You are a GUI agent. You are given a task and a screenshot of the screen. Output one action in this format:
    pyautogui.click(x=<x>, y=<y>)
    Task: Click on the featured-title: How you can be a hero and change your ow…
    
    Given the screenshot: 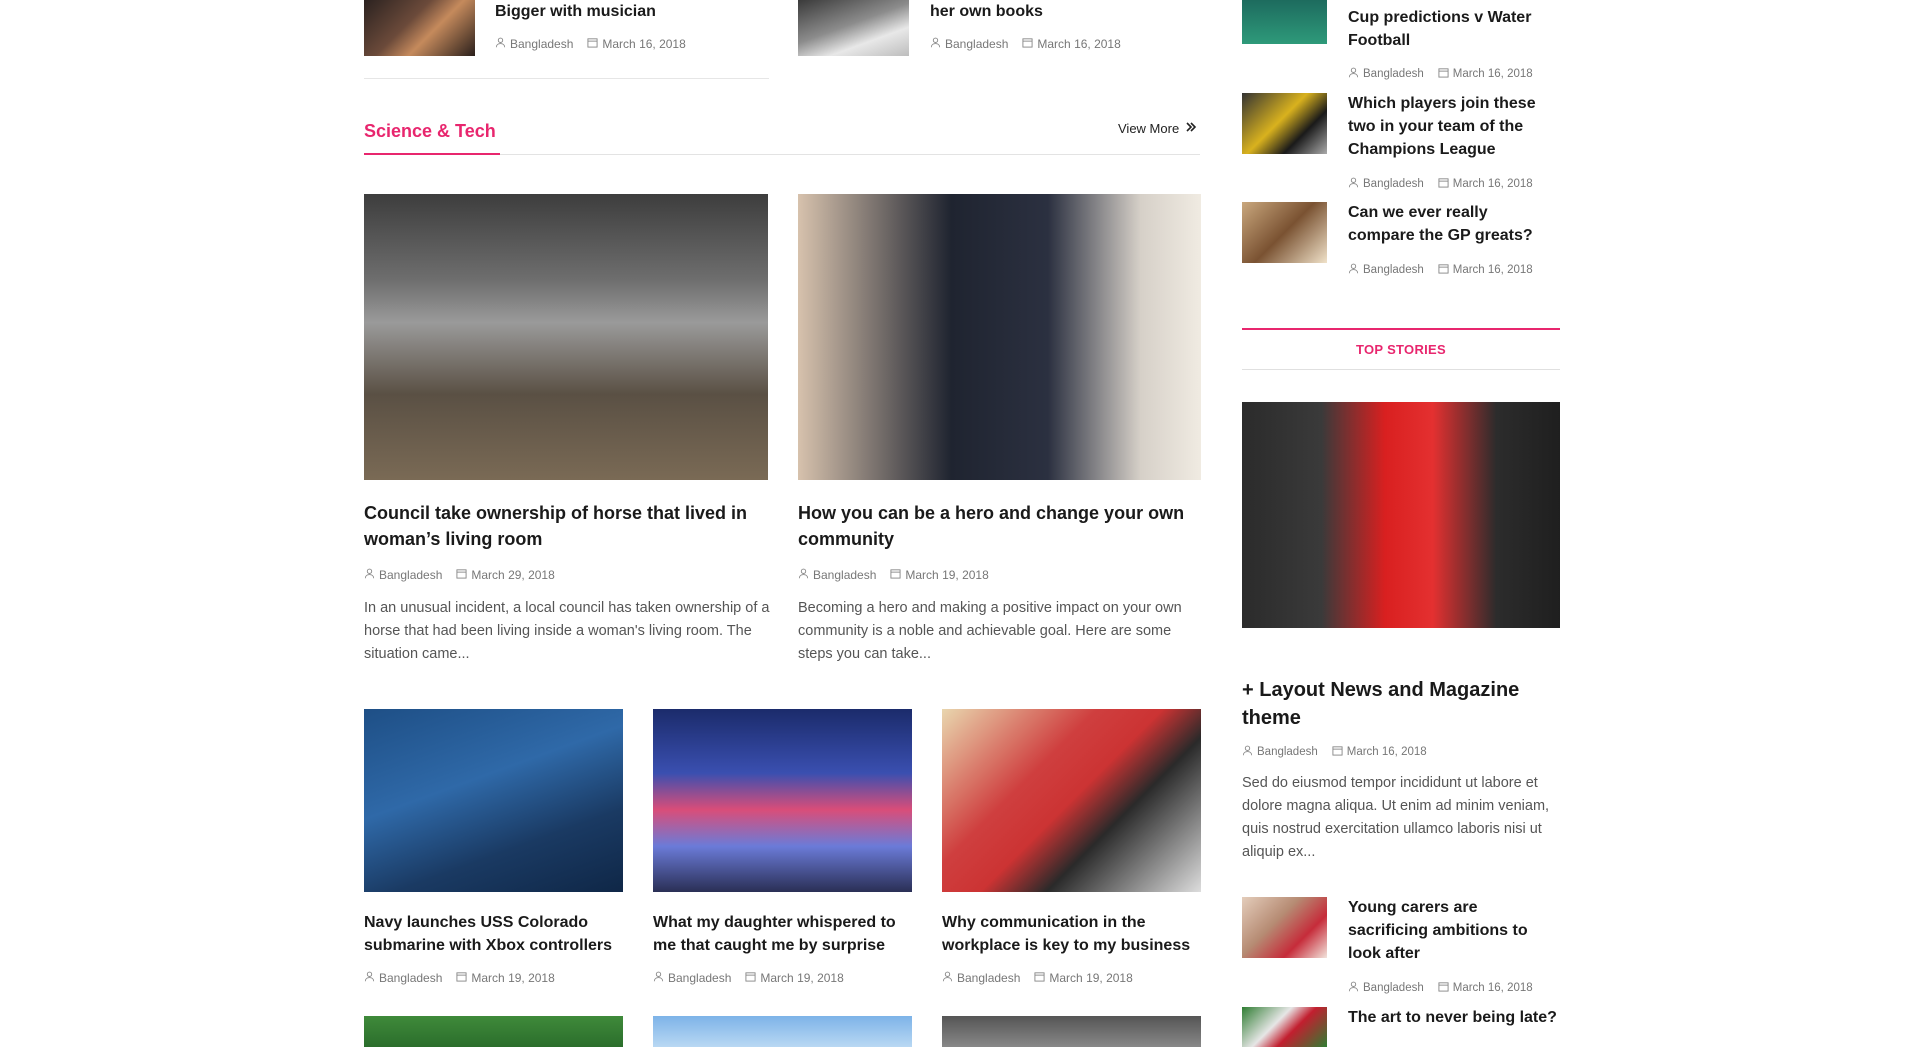 What is the action you would take?
    pyautogui.click(x=1004, y=526)
    